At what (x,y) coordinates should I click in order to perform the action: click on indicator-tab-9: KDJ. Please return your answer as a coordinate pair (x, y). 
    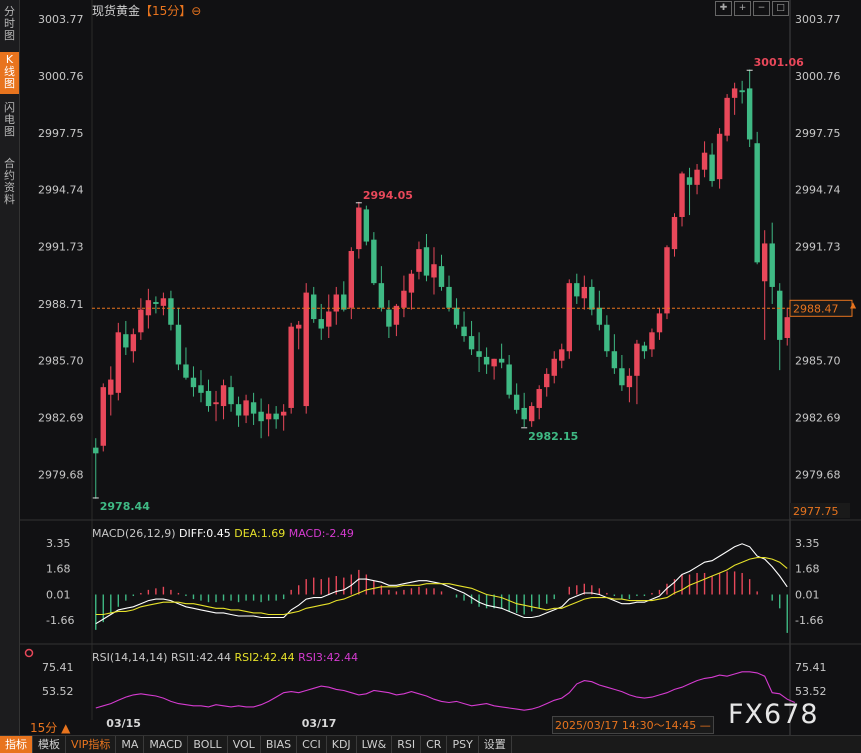
    Looking at the image, I should click on (342, 744).